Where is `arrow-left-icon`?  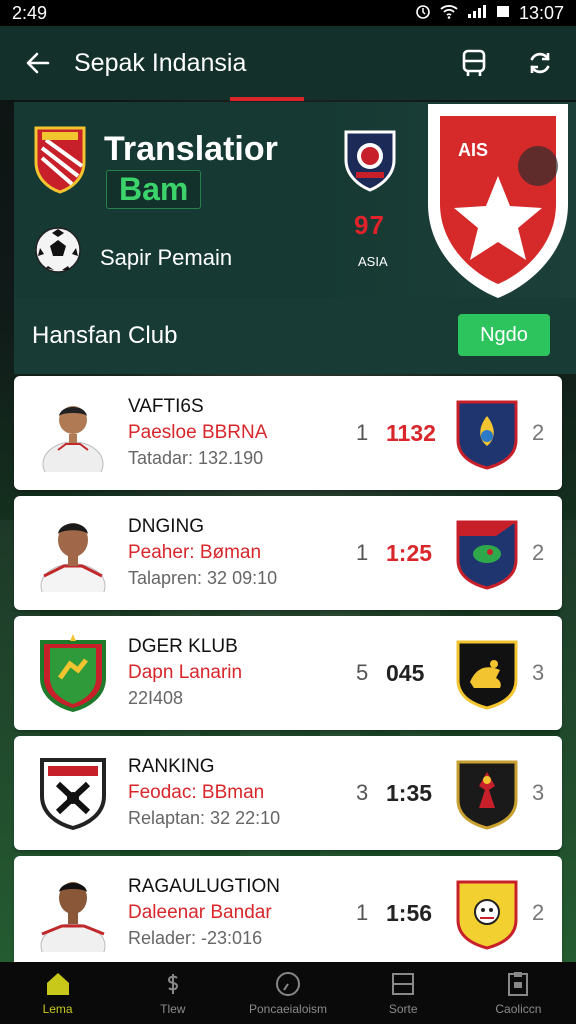
arrow-left-icon is located at coordinates (38, 63).